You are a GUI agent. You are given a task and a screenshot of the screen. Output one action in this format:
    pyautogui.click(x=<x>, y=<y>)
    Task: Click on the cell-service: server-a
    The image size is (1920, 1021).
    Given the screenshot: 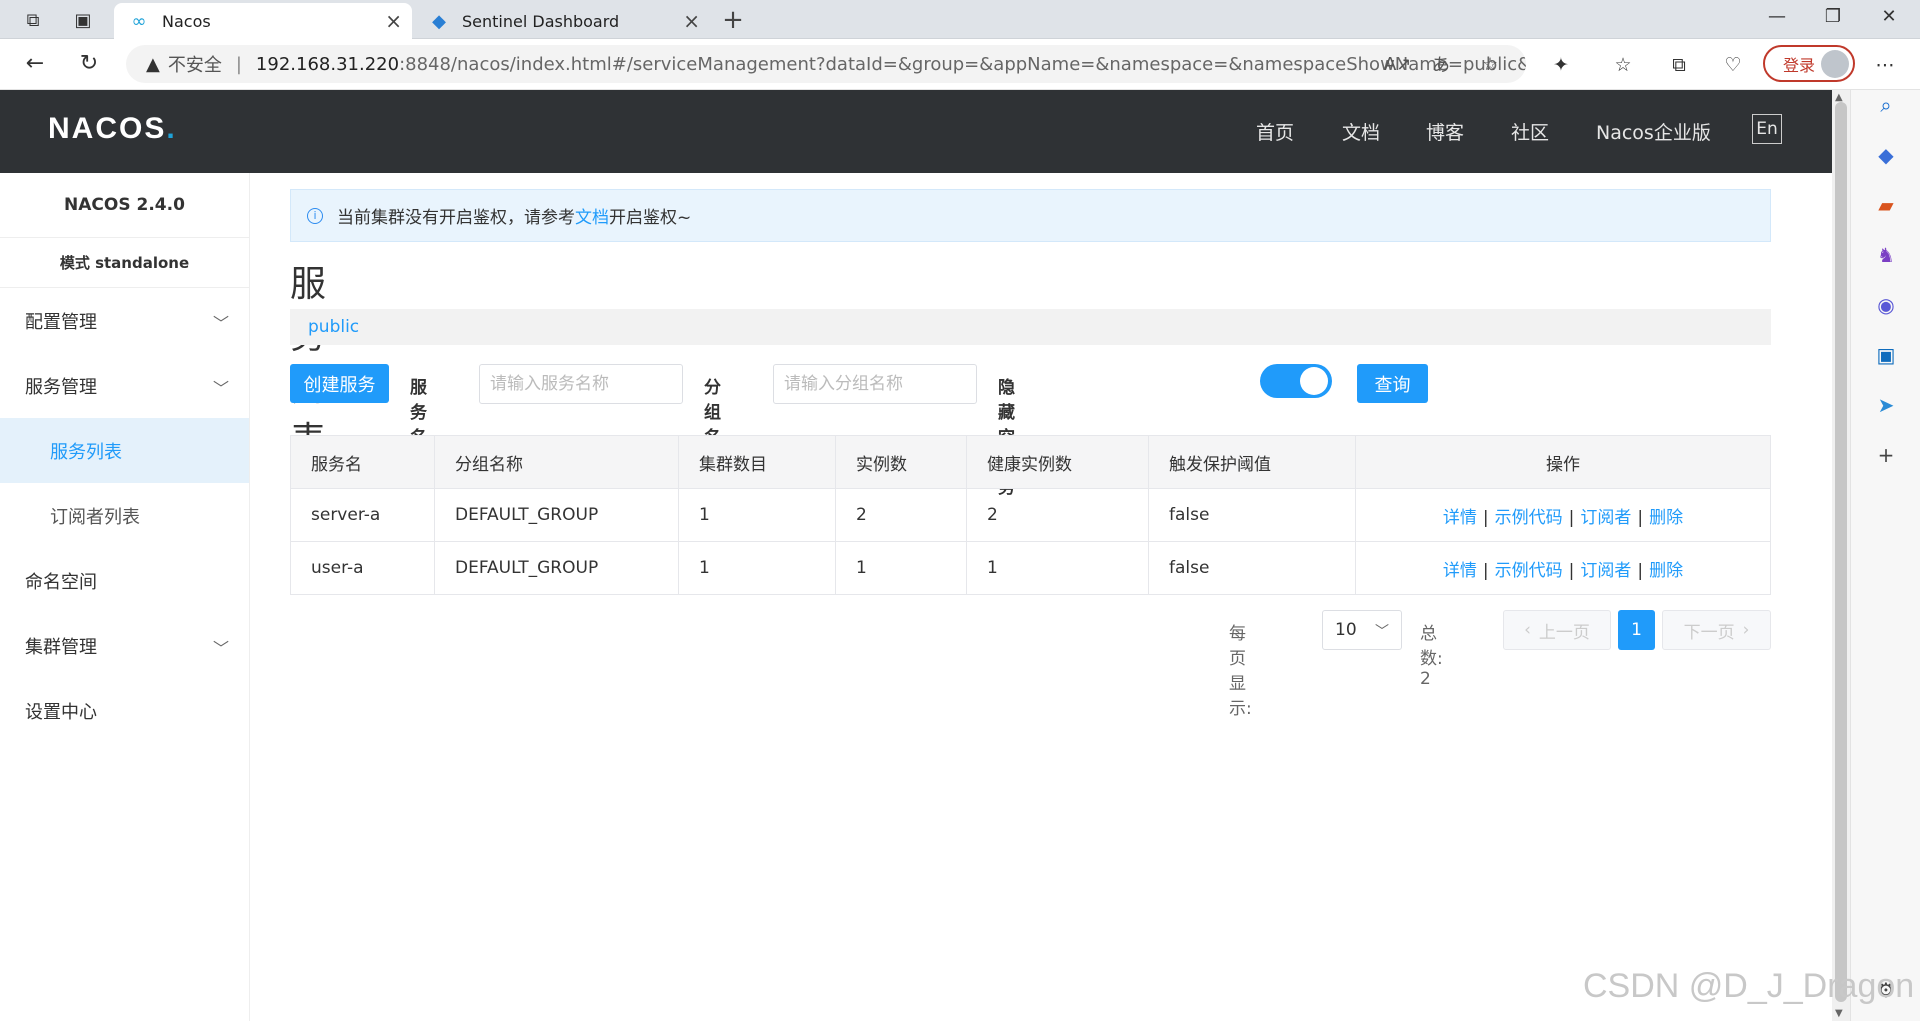 What is the action you would take?
    pyautogui.click(x=362, y=515)
    